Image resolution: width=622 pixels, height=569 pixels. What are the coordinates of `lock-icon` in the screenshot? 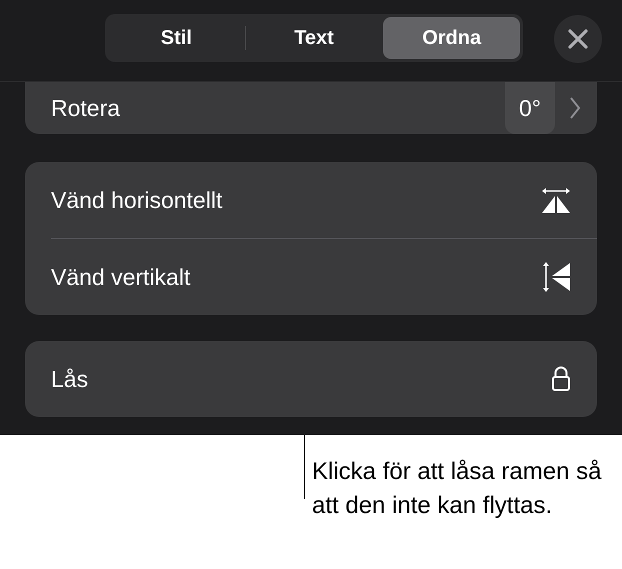 It's located at (561, 379).